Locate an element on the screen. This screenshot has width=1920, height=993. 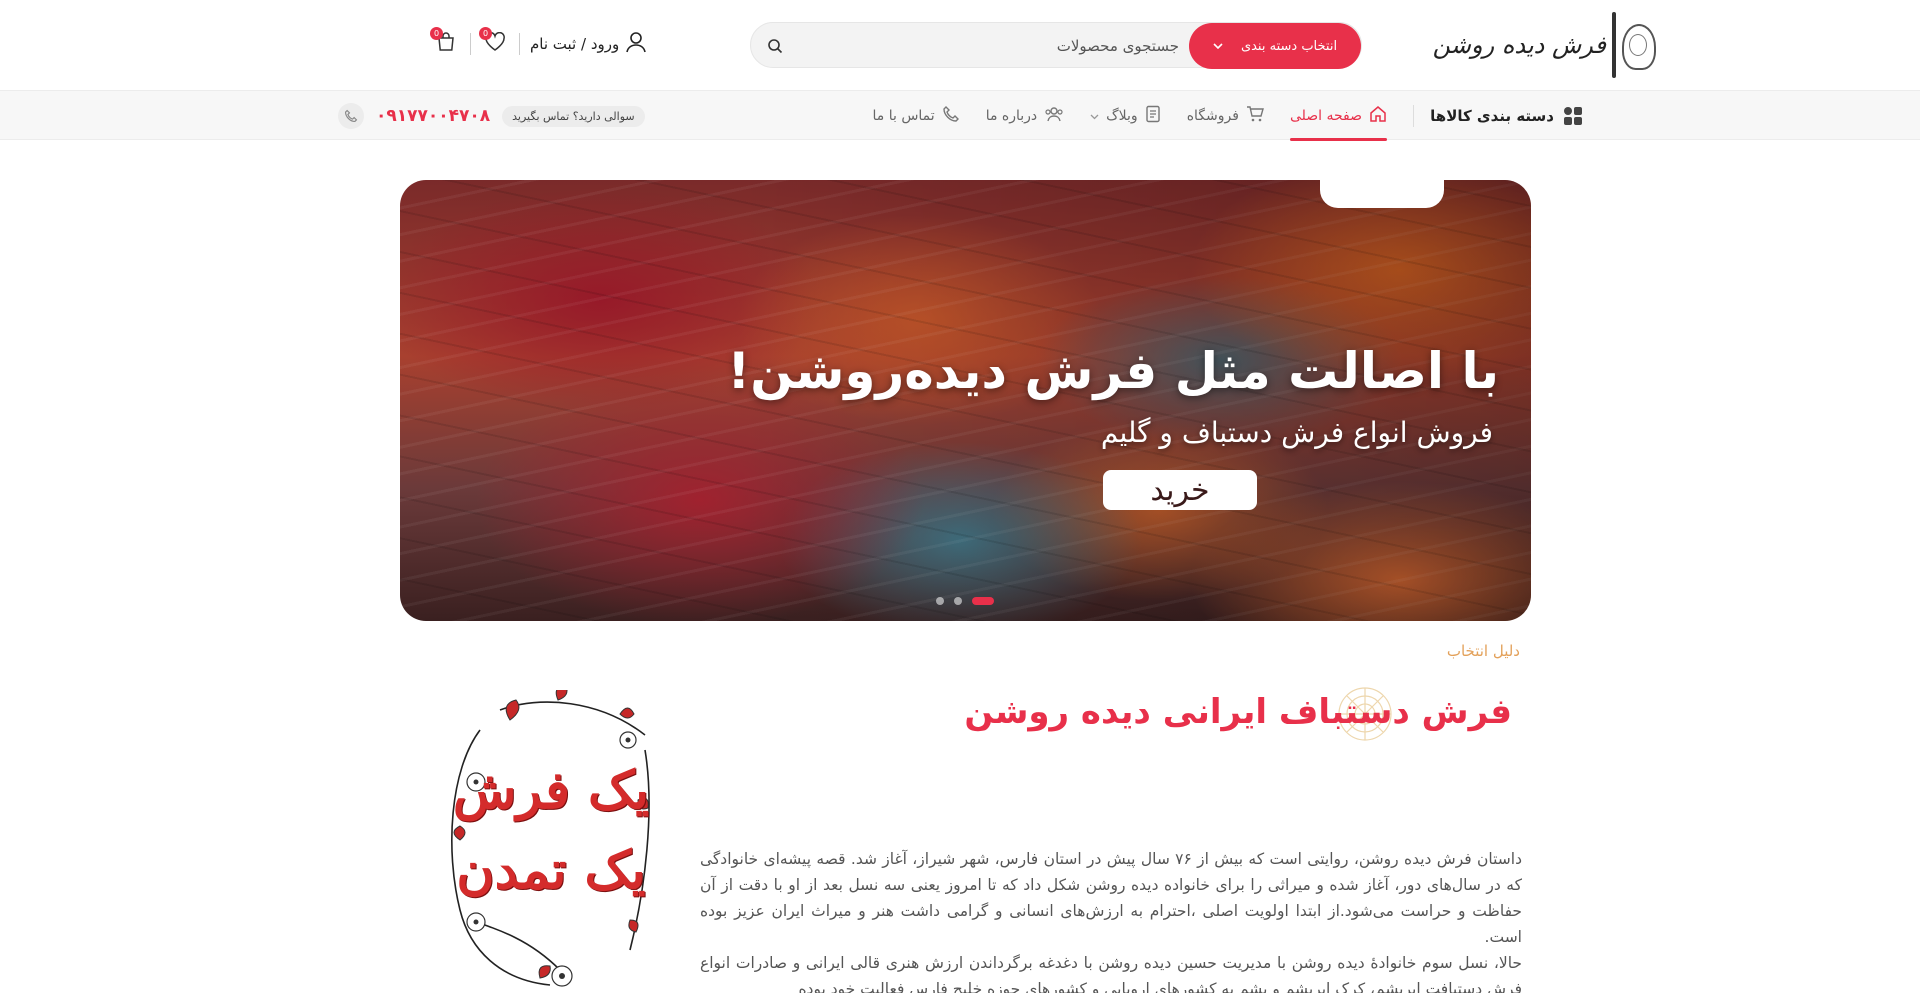
navbar-divider is located at coordinates (1413, 116).